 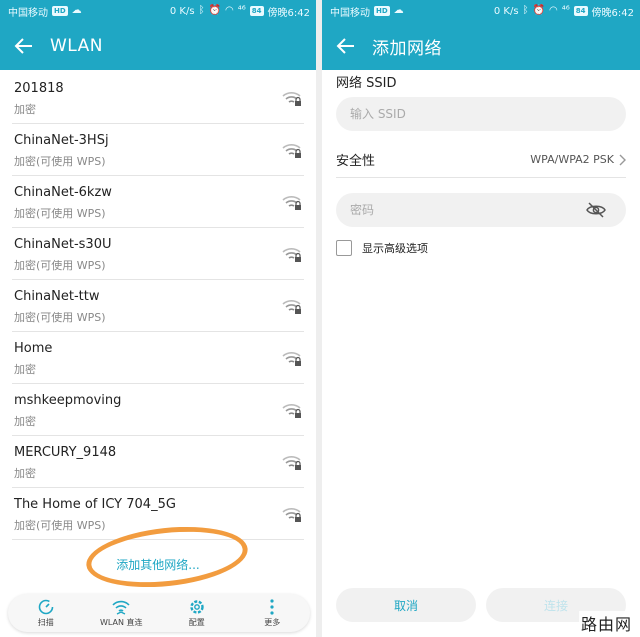 What do you see at coordinates (158, 254) in the screenshot?
I see `wifi-network-item: ChinaNet-s30U 加密(可使用 WPS)` at bounding box center [158, 254].